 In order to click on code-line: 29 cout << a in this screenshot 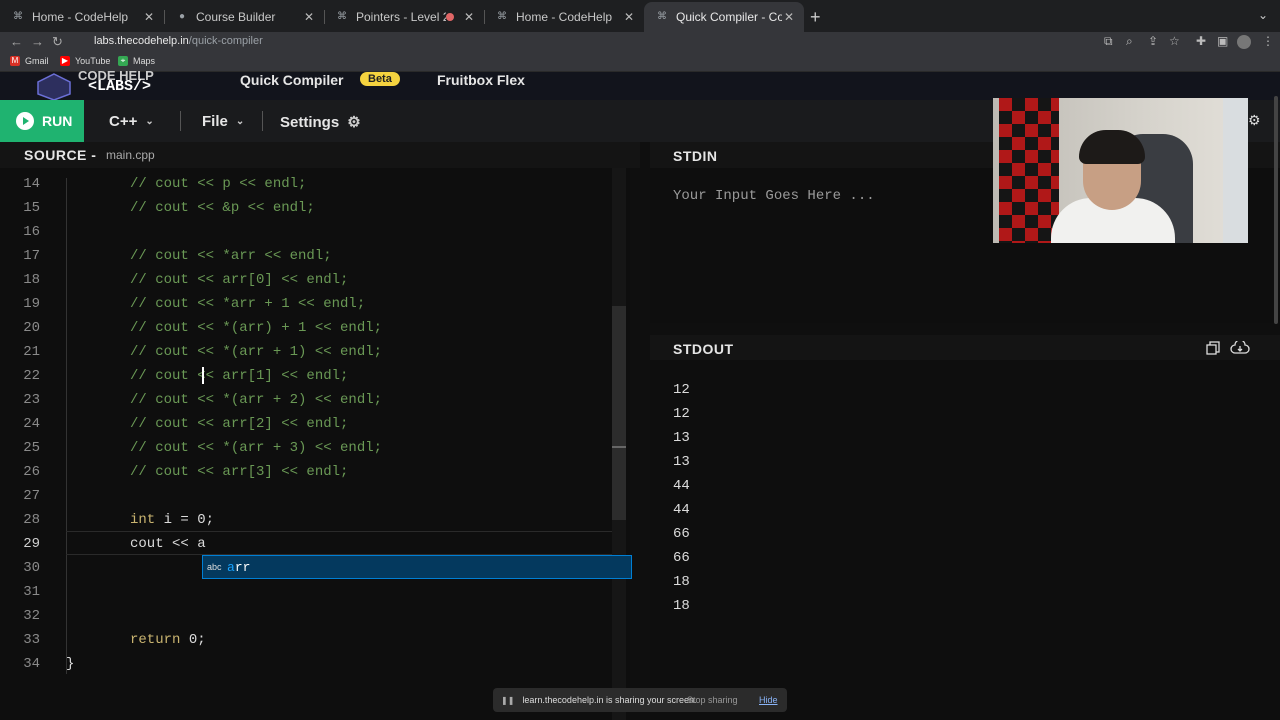, I will do `click(310, 544)`.